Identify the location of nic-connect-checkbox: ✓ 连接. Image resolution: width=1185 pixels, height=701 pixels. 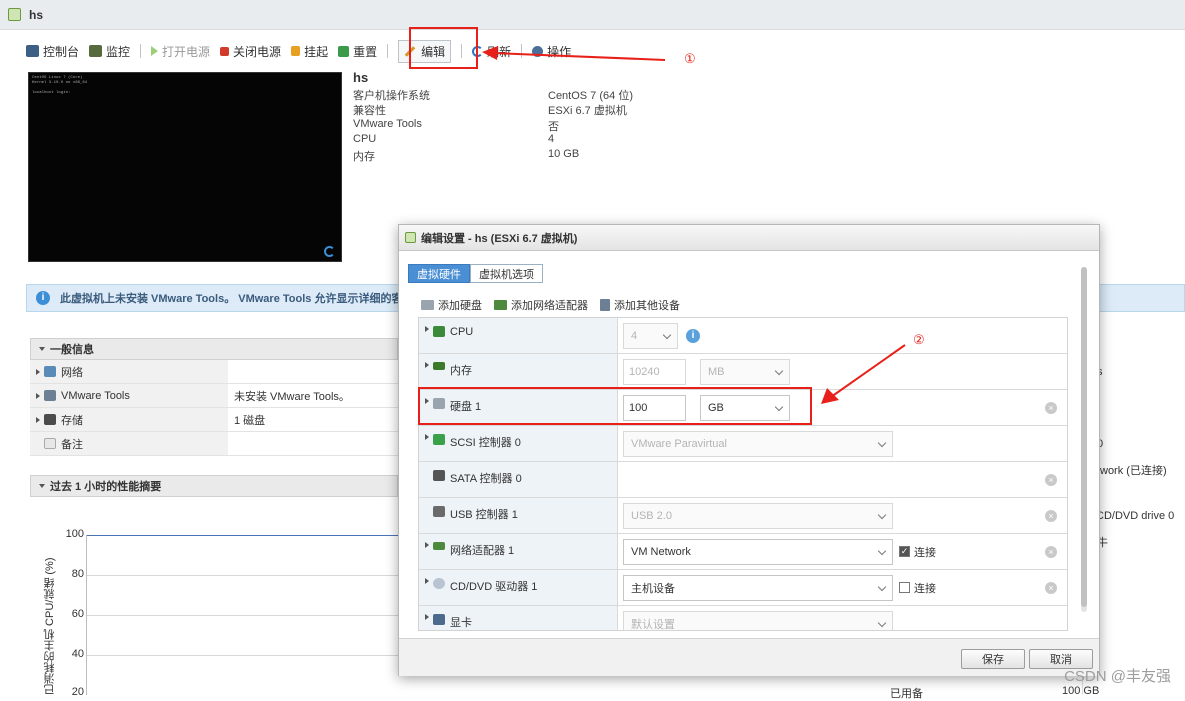
(917, 552).